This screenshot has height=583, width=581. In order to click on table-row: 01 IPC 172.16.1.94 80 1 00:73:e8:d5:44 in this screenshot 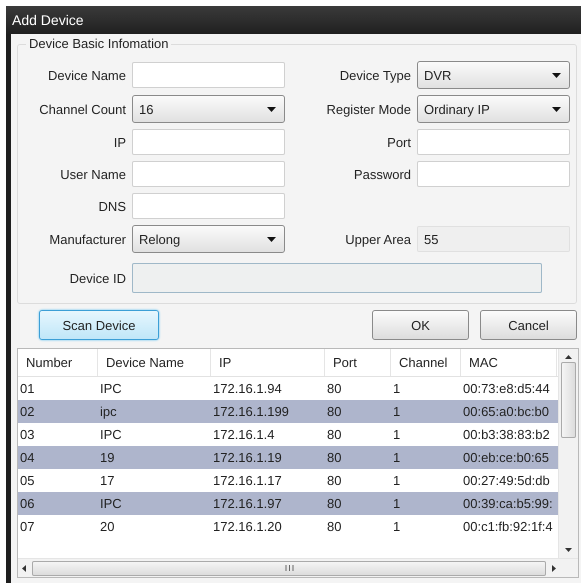, I will do `click(288, 388)`.